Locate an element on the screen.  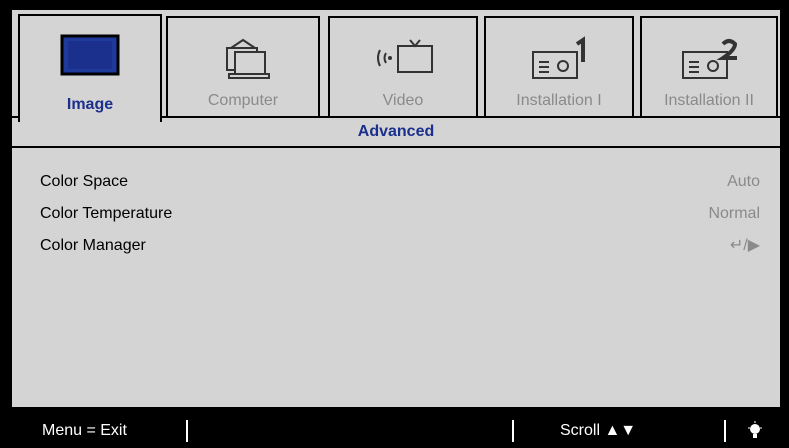
setting-value: Normal is located at coordinates (734, 213).